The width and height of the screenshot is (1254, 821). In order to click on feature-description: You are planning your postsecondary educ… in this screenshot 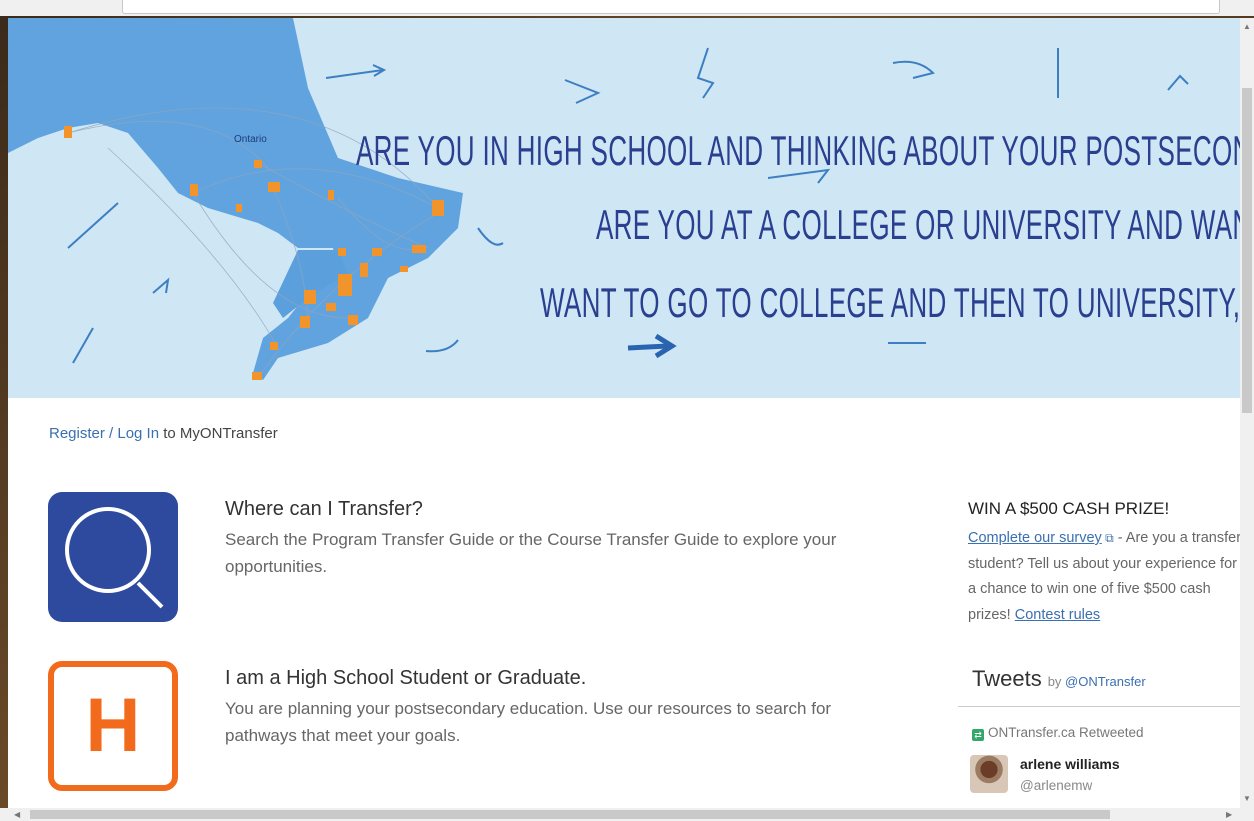, I will do `click(528, 722)`.